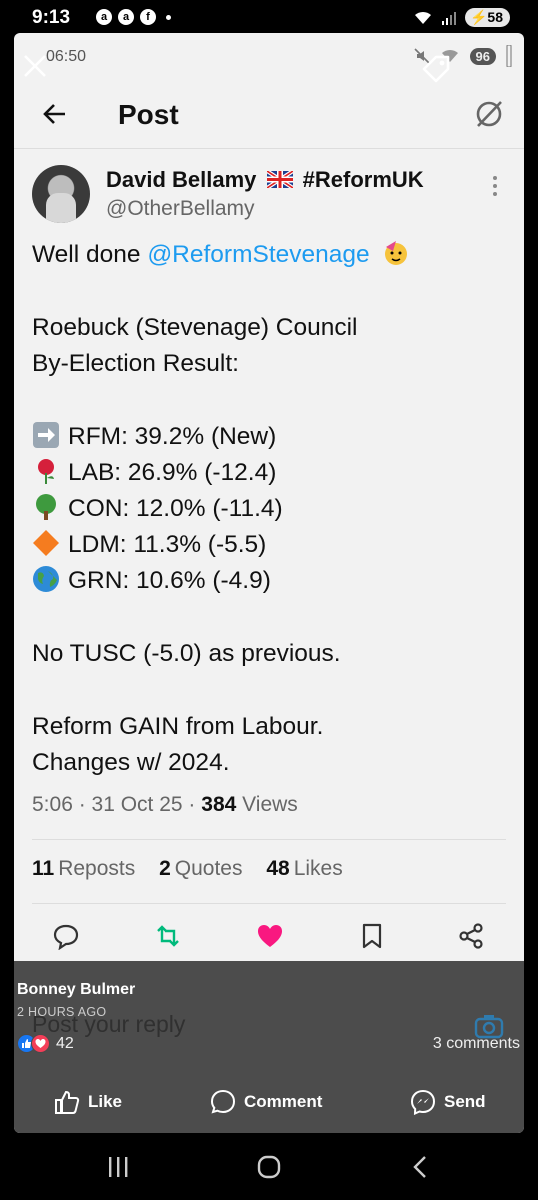 The image size is (538, 1200). What do you see at coordinates (181, 179) in the screenshot?
I see `author-display-name: David Bellamy` at bounding box center [181, 179].